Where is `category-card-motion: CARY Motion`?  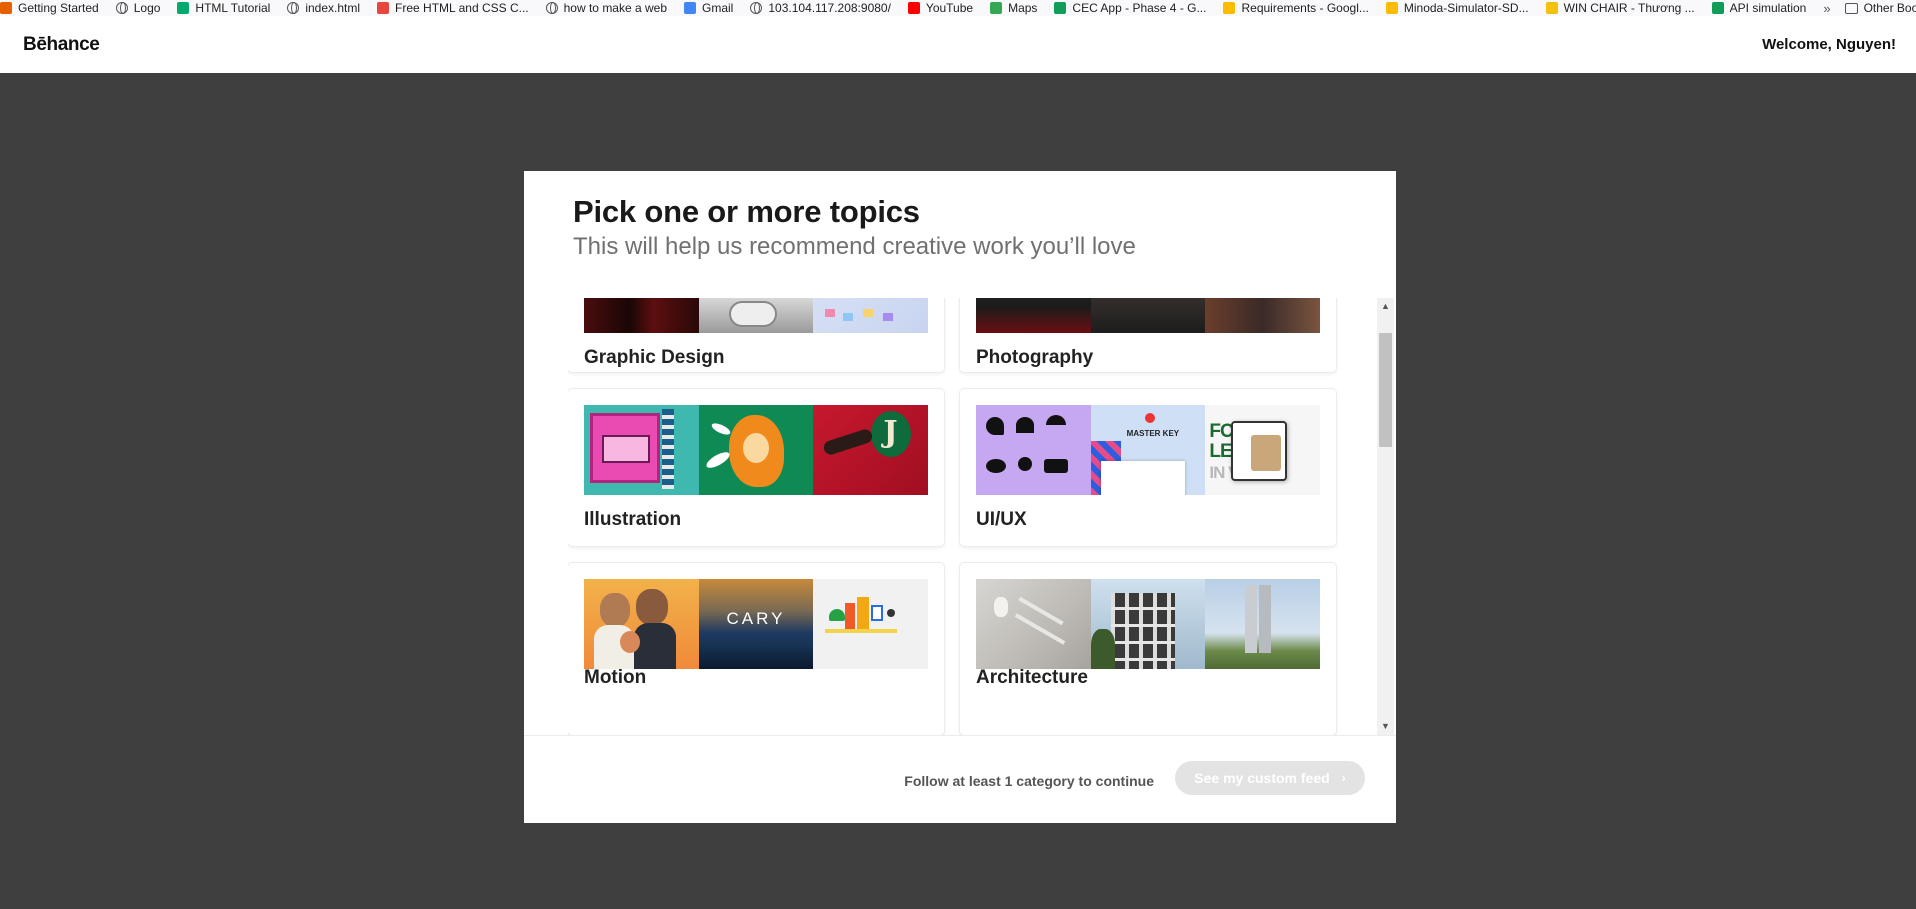
category-card-motion: CARY Motion is located at coordinates (756, 649).